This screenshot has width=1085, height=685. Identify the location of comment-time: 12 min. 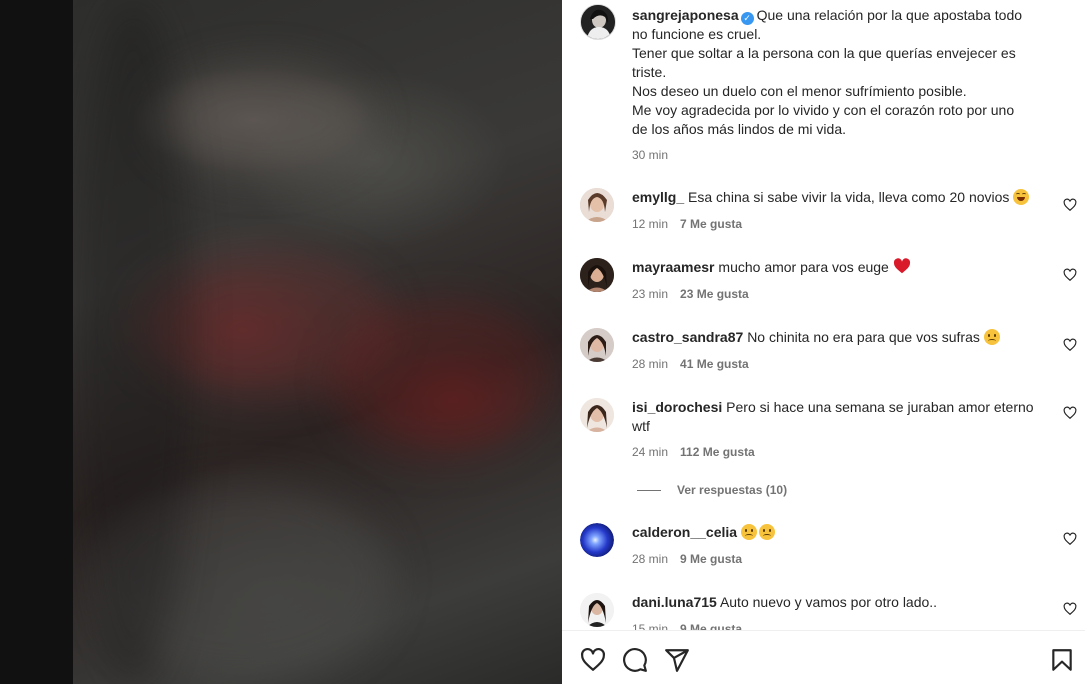
(650, 224).